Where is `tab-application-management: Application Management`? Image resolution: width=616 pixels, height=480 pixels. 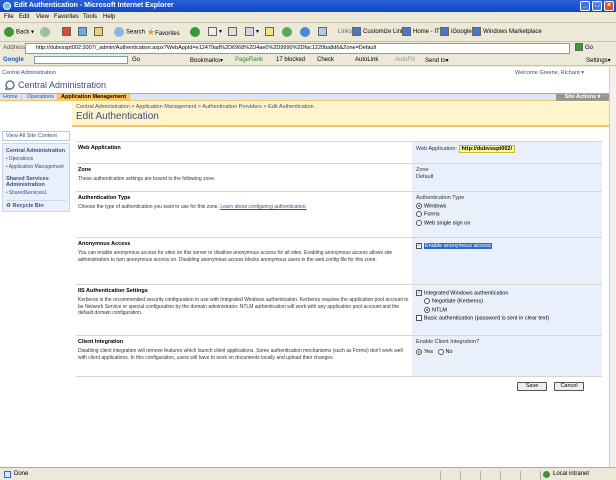 tab-application-management: Application Management is located at coordinates (94, 97).